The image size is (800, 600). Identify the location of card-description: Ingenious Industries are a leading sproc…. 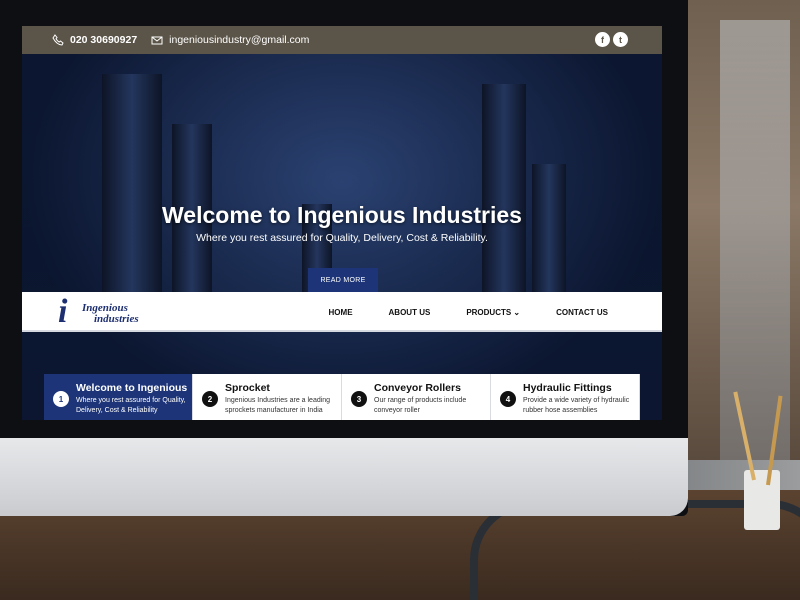
(278, 405).